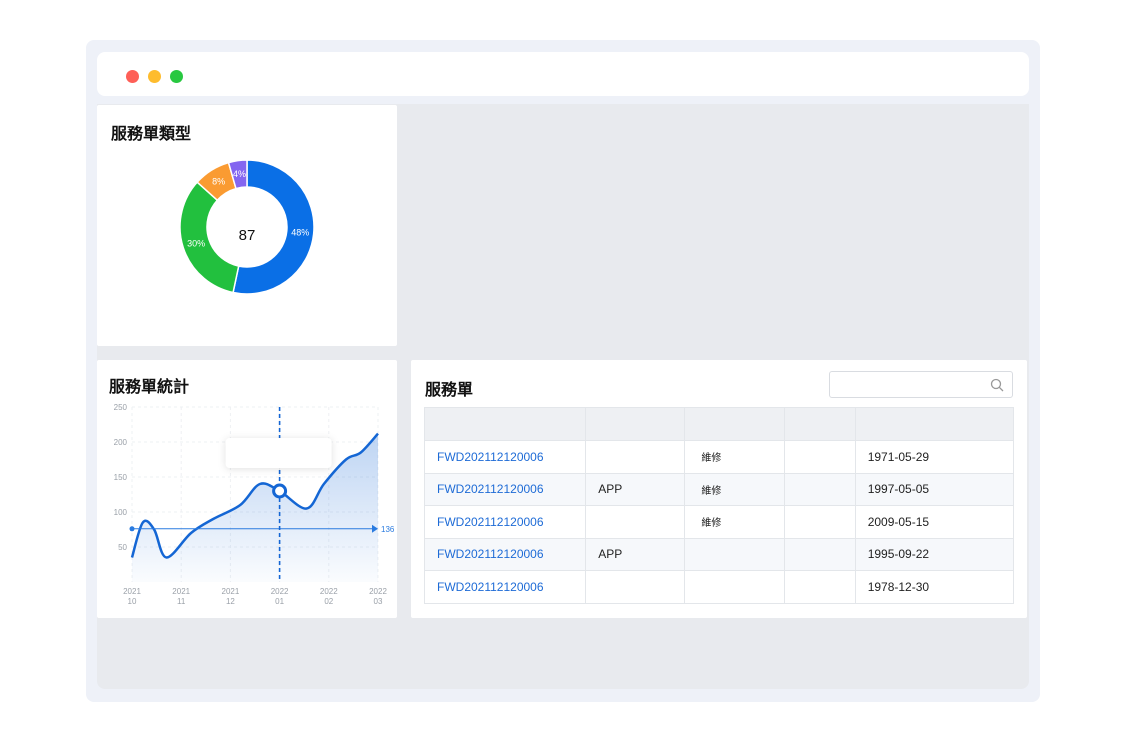  Describe the element at coordinates (934, 522) in the screenshot. I see `table-cell: 2009-05-15` at that location.